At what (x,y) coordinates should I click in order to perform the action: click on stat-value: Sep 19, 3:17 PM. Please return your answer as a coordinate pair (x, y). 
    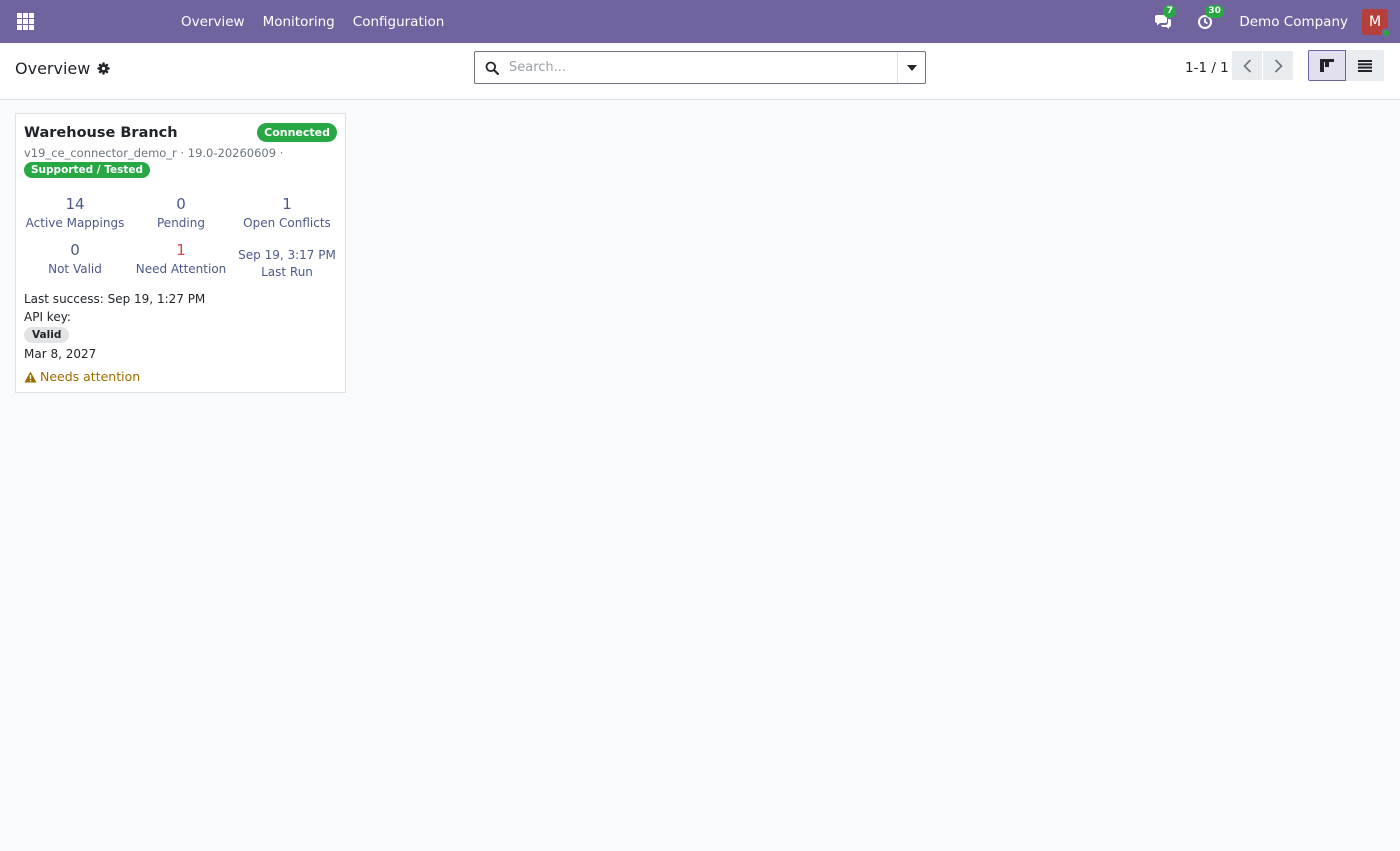
    Looking at the image, I should click on (287, 255).